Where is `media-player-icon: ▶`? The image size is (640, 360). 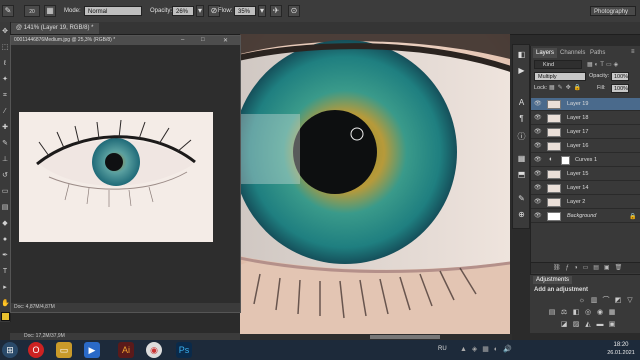 media-player-icon: ▶ is located at coordinates (92, 350).